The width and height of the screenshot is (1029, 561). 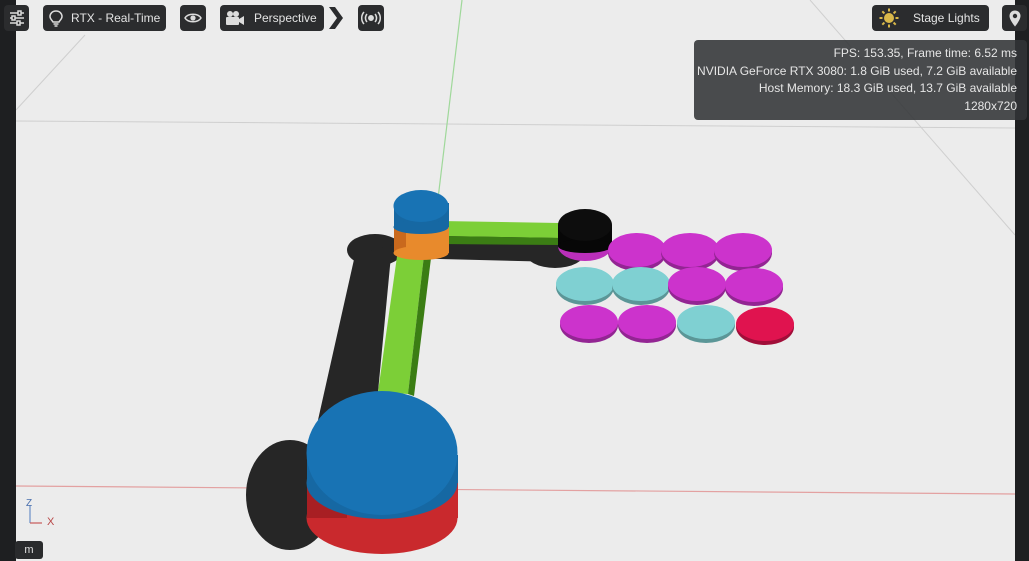 I want to click on grid-axis-red, so click(x=515, y=490).